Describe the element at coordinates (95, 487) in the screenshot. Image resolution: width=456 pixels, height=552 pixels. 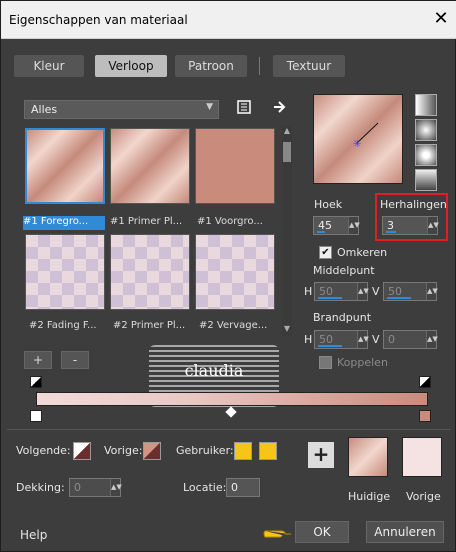
I see `dekking-input: 0 ▲▼` at that location.